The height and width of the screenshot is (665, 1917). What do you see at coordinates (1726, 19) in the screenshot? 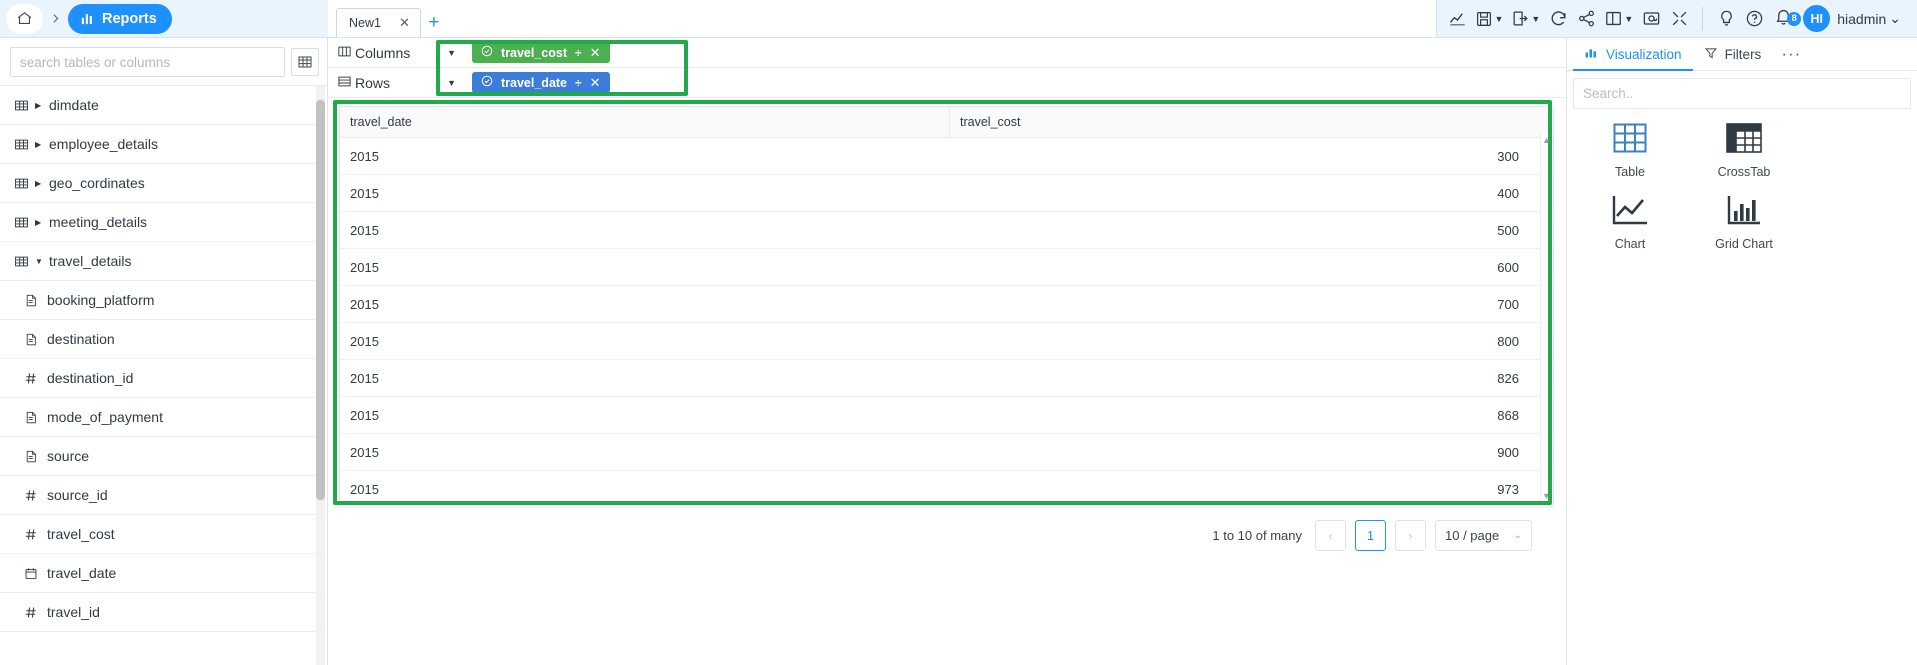
I see `lightbulb-icon` at bounding box center [1726, 19].